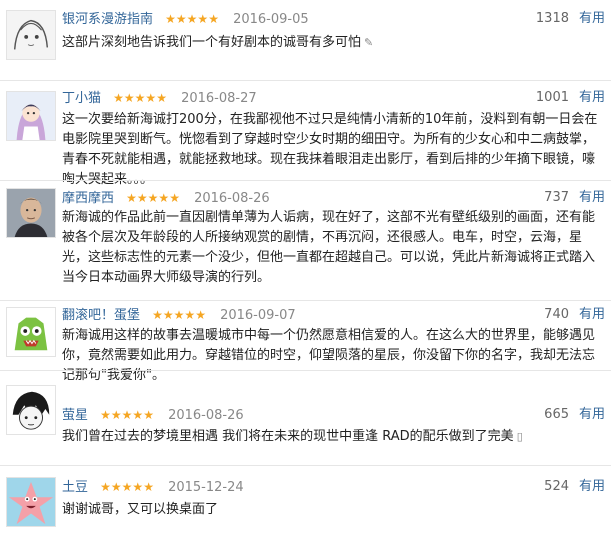 The height and width of the screenshot is (540, 611). I want to click on username-link: 翻滚吧！蛋堡, so click(101, 315).